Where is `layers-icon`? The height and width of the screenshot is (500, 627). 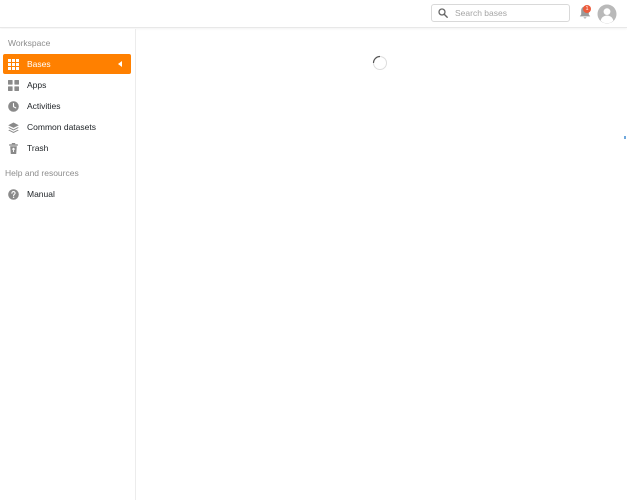
layers-icon is located at coordinates (13, 127).